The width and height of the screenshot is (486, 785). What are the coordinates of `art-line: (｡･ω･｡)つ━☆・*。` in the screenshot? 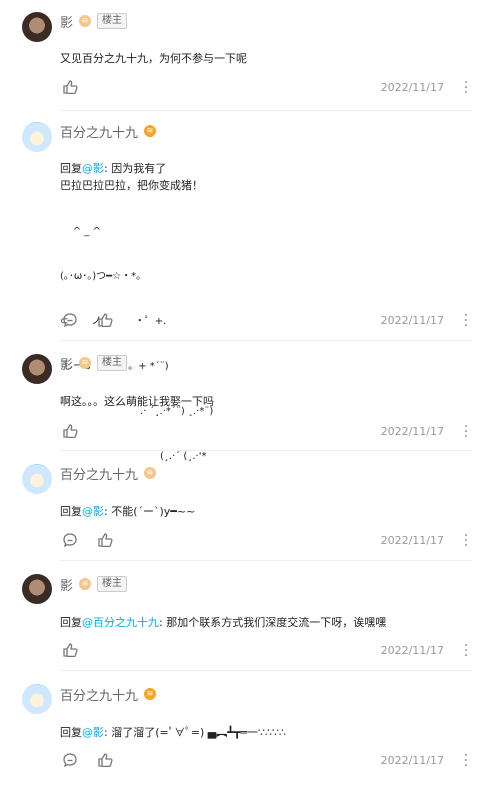 It's located at (103, 276).